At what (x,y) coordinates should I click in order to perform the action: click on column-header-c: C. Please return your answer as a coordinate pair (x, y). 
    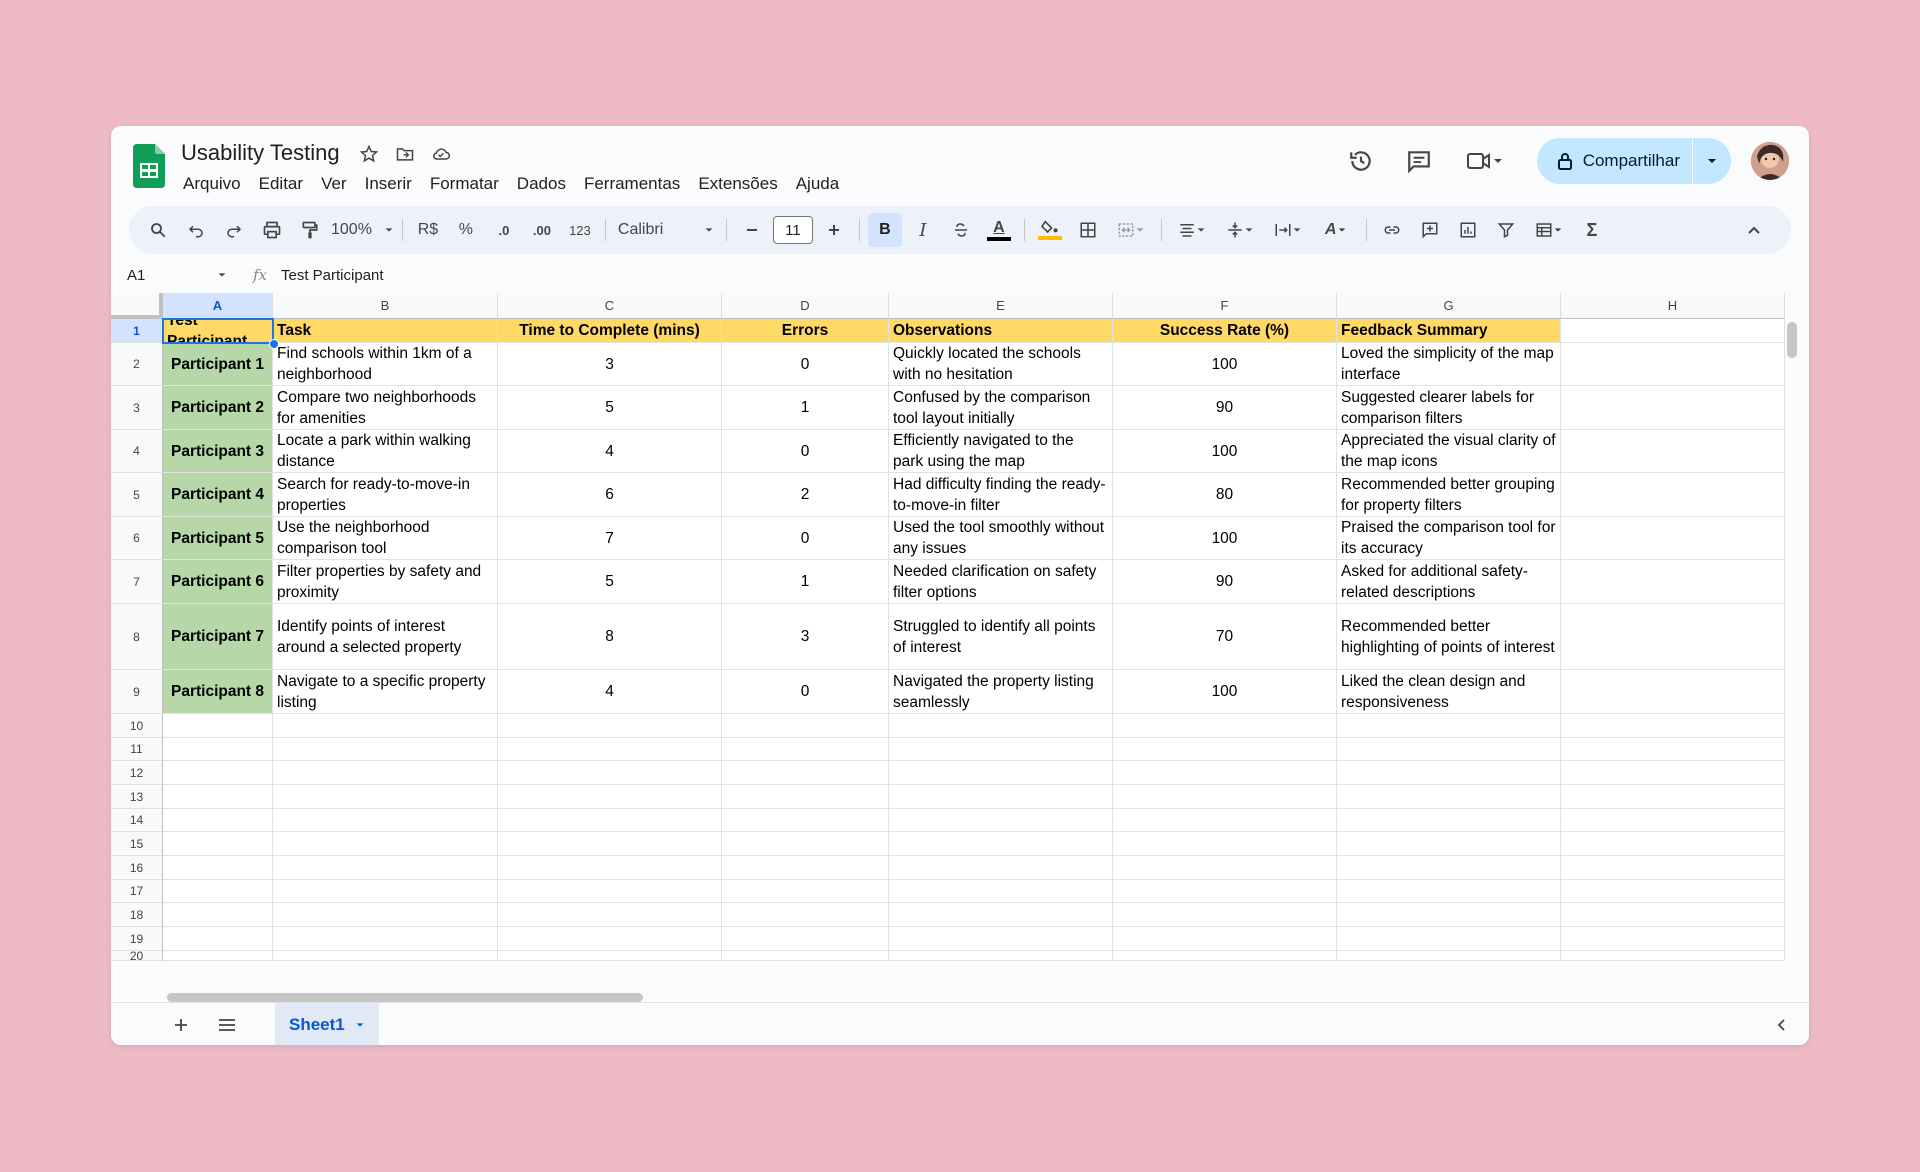
    Looking at the image, I should click on (610, 306).